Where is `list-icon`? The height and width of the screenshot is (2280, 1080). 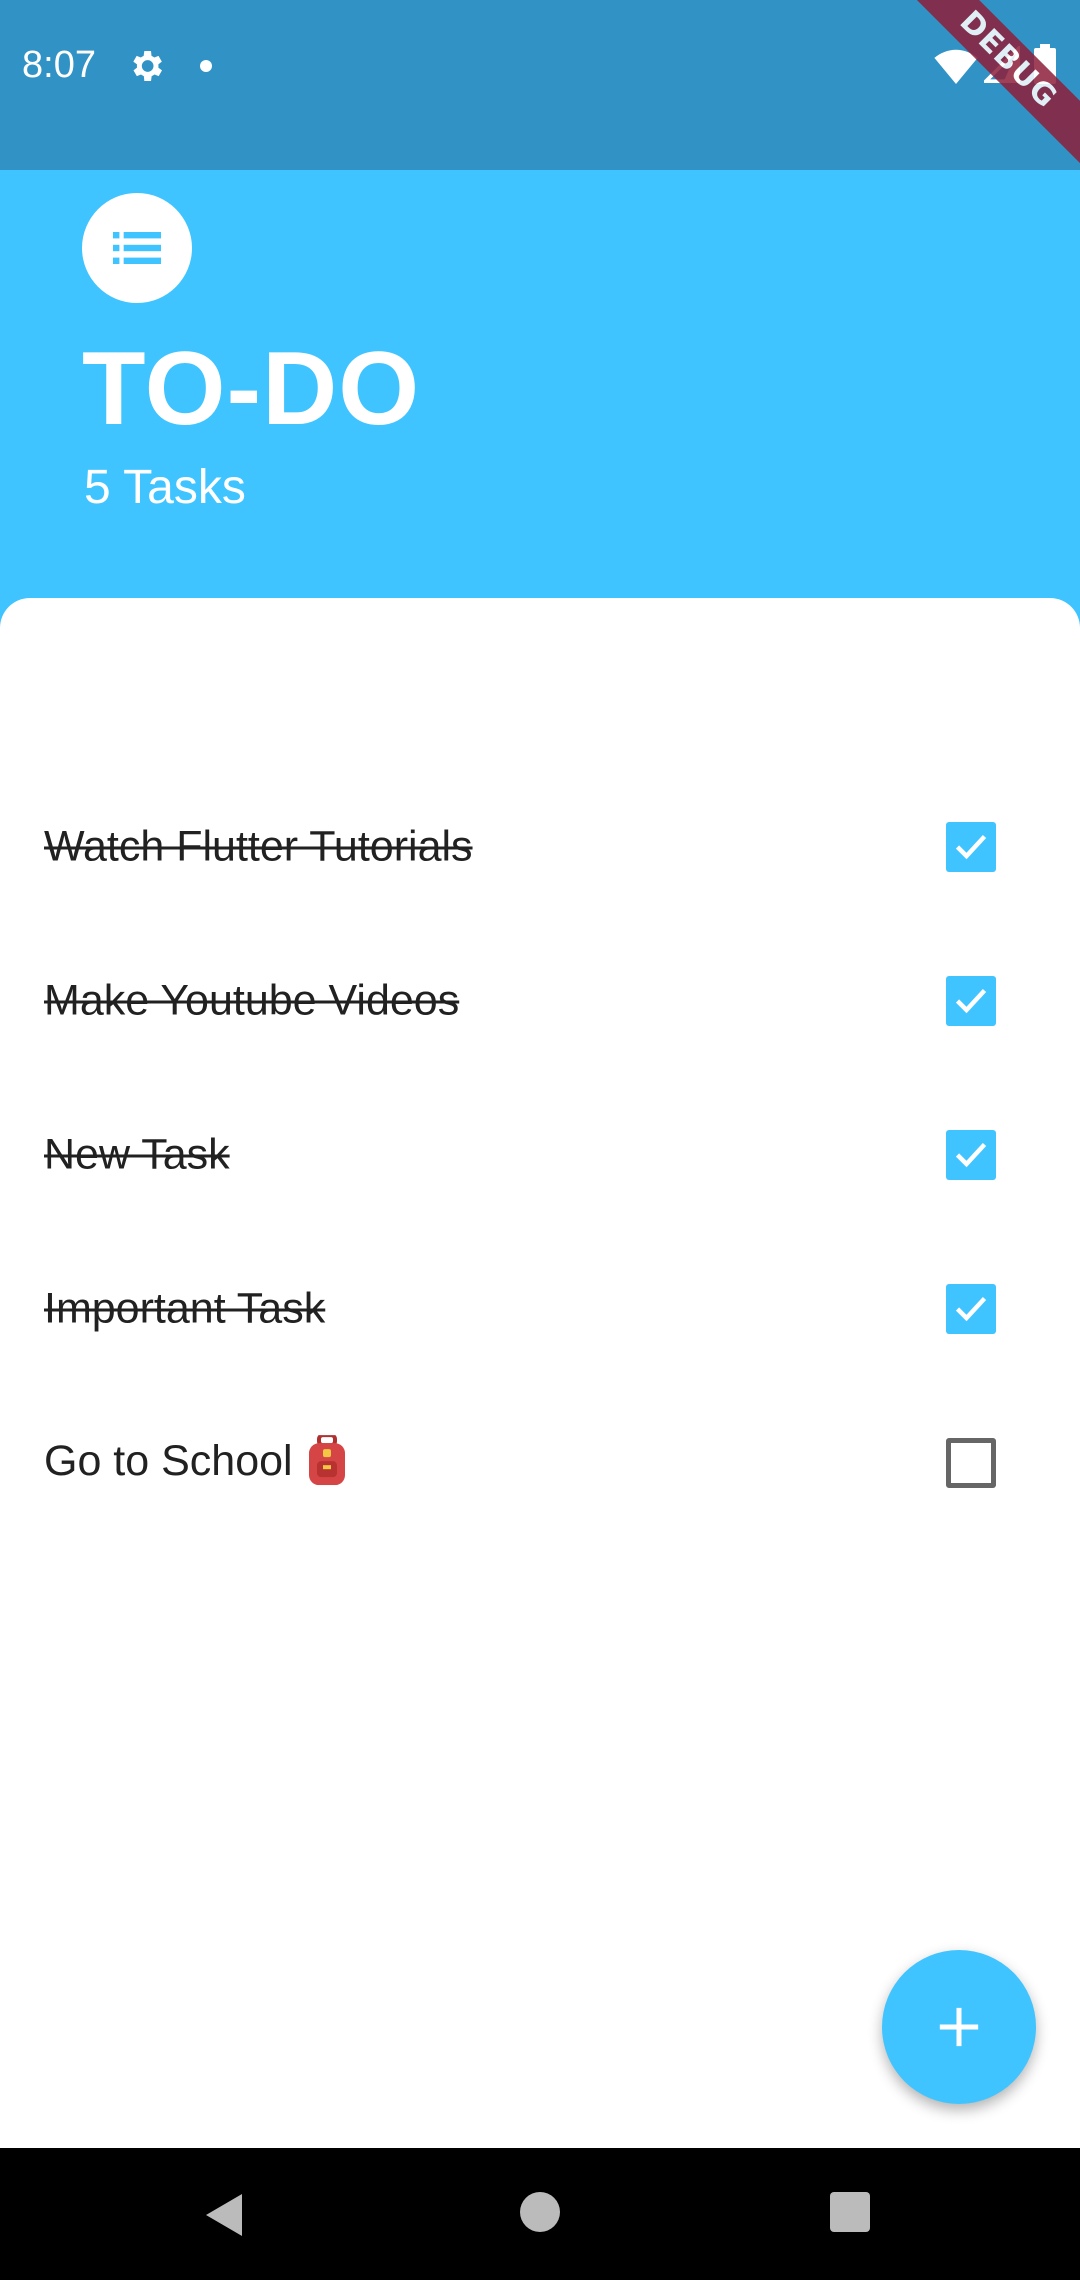 list-icon is located at coordinates (137, 248).